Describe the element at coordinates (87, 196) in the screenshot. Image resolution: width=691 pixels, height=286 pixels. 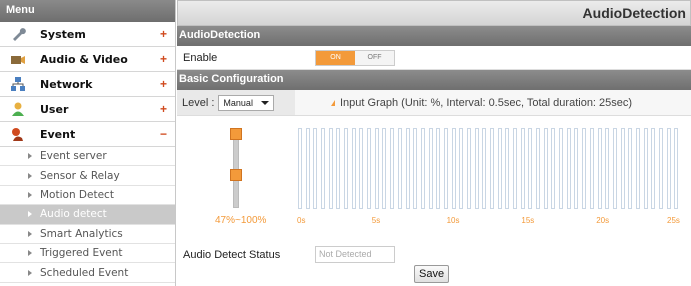
I see `sidebar-subitem-motion-detect: Motion Detect` at that location.